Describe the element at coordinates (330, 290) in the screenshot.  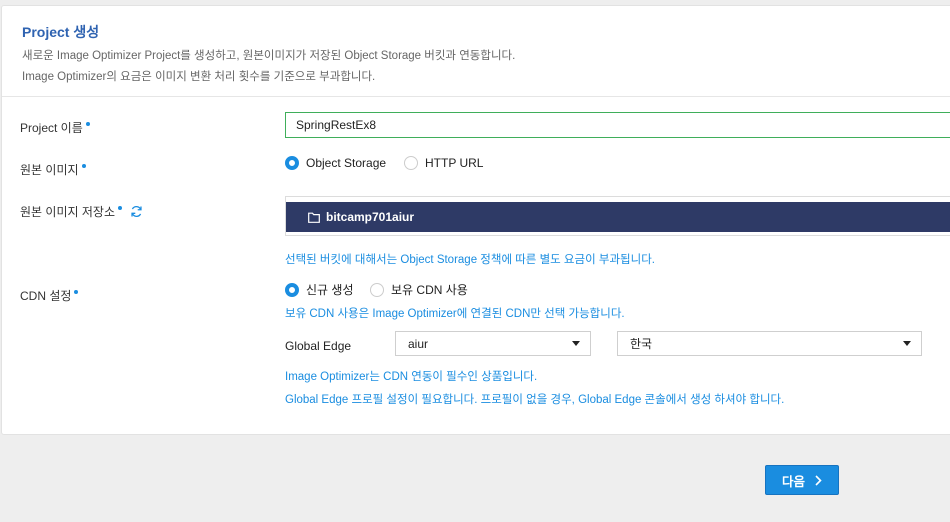
I see `radio-label: 신규 생성` at that location.